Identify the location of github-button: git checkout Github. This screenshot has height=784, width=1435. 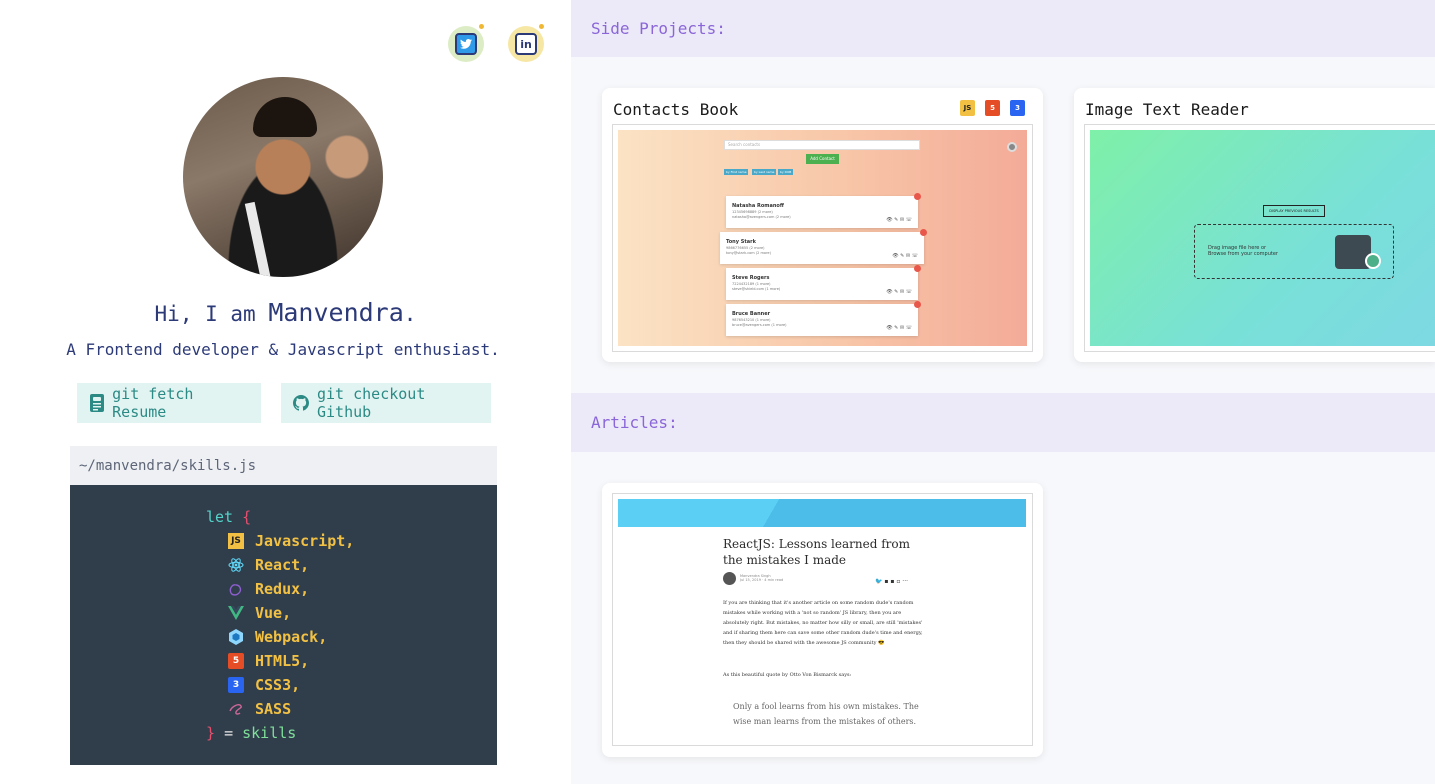
(386, 403).